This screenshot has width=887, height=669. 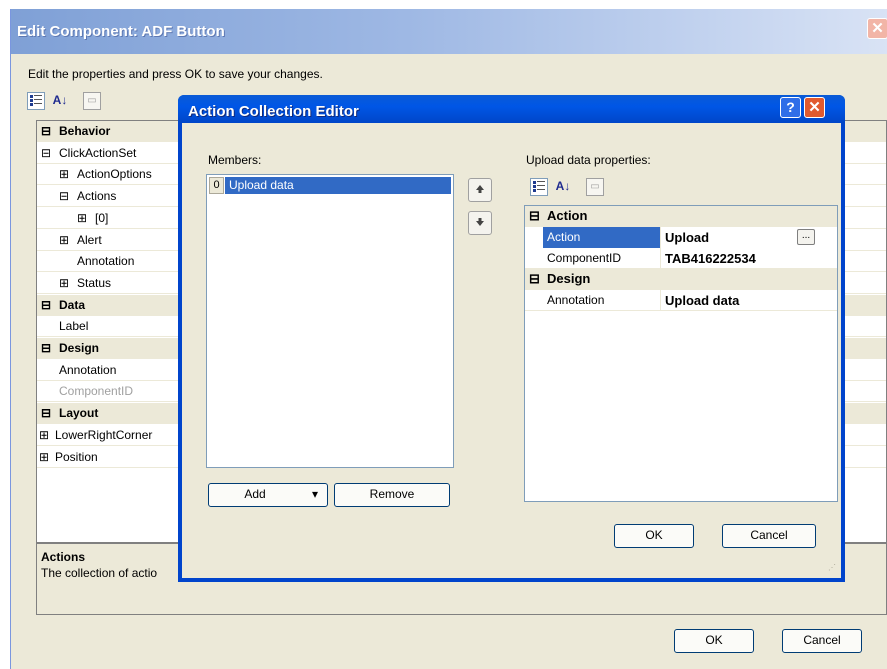 What do you see at coordinates (790, 107) in the screenshot?
I see `help-icon: ?` at bounding box center [790, 107].